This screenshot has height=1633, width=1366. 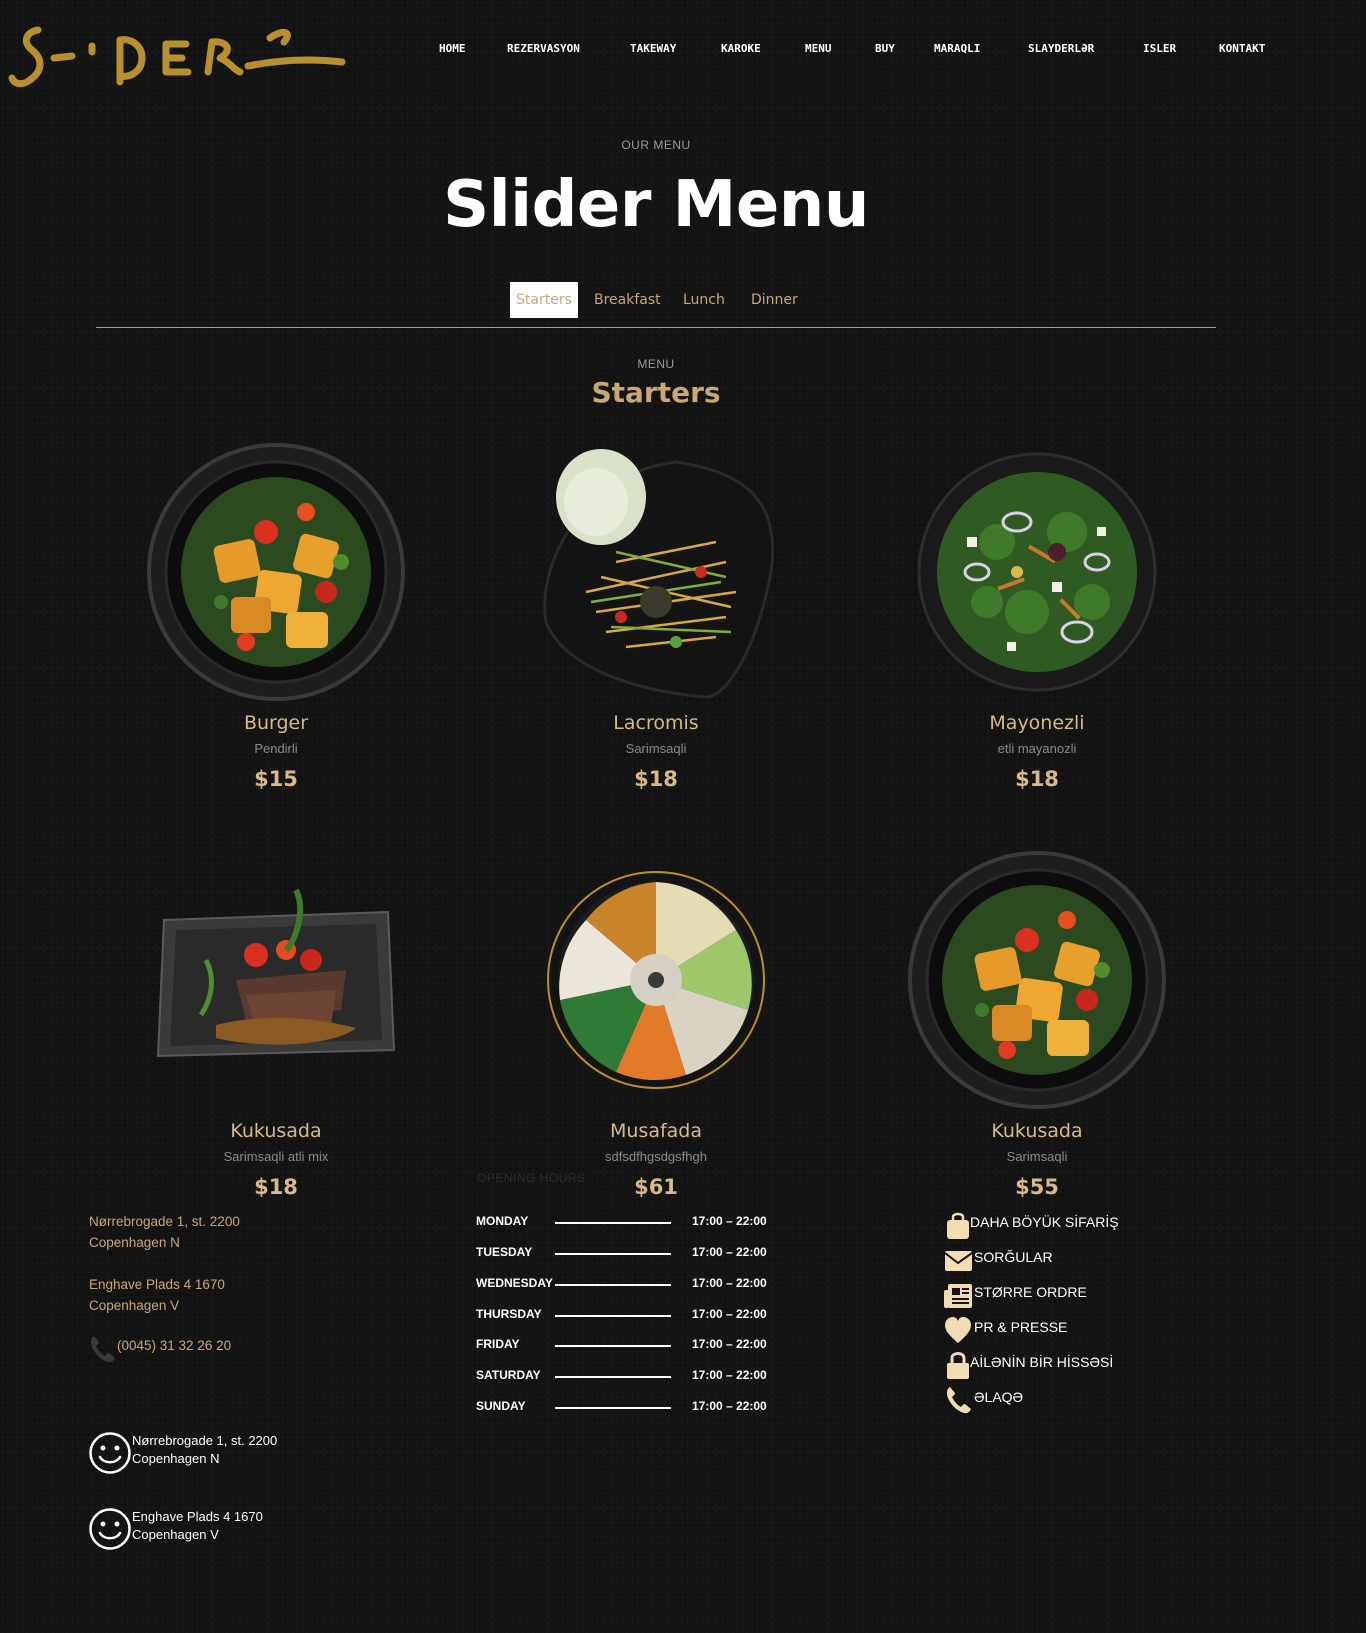 What do you see at coordinates (1061, 48) in the screenshot?
I see `nav-slayderler: SLAYDERLƏR` at bounding box center [1061, 48].